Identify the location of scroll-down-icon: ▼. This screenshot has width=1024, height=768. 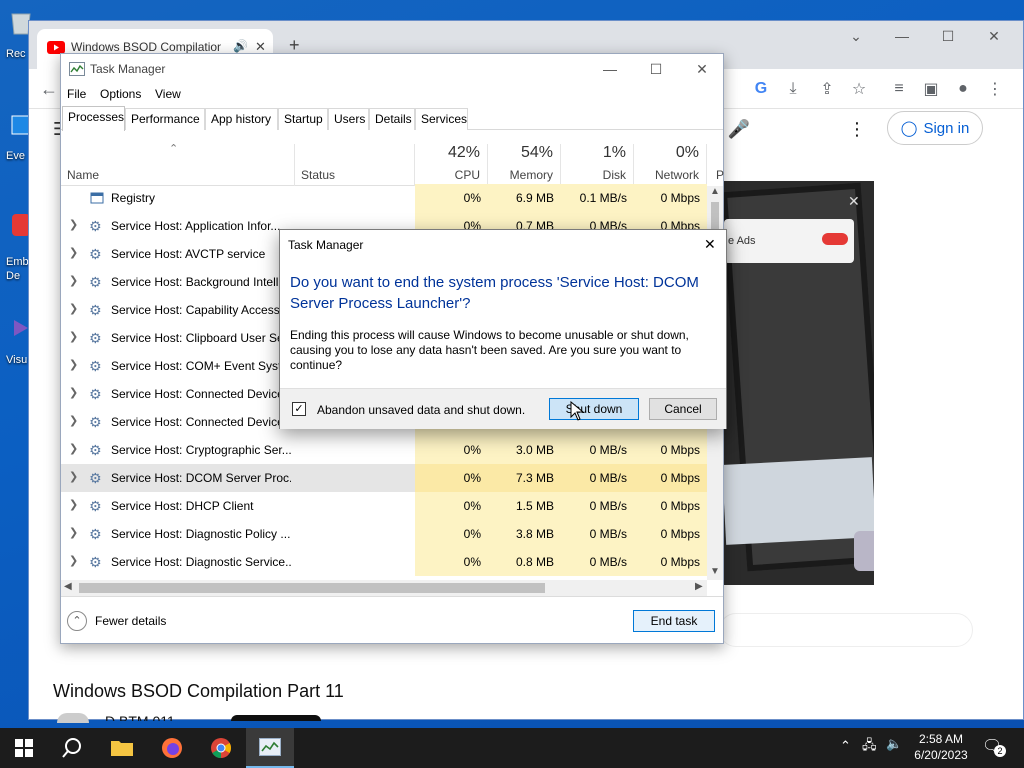
(715, 571).